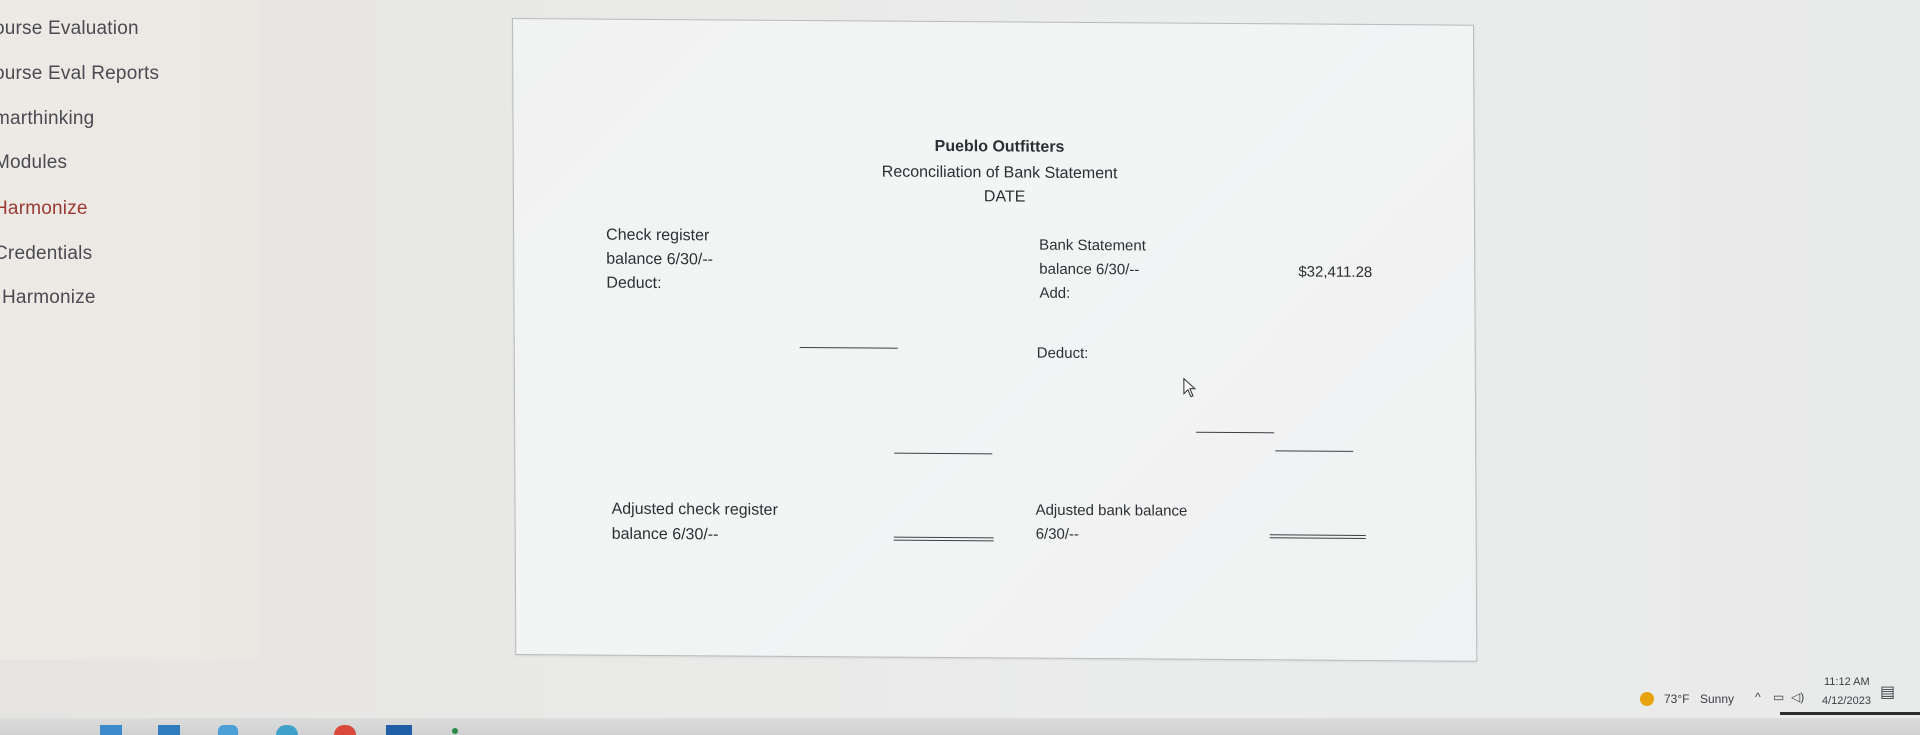 This screenshot has height=735, width=1920. I want to click on check-register-label: Check register, so click(658, 235).